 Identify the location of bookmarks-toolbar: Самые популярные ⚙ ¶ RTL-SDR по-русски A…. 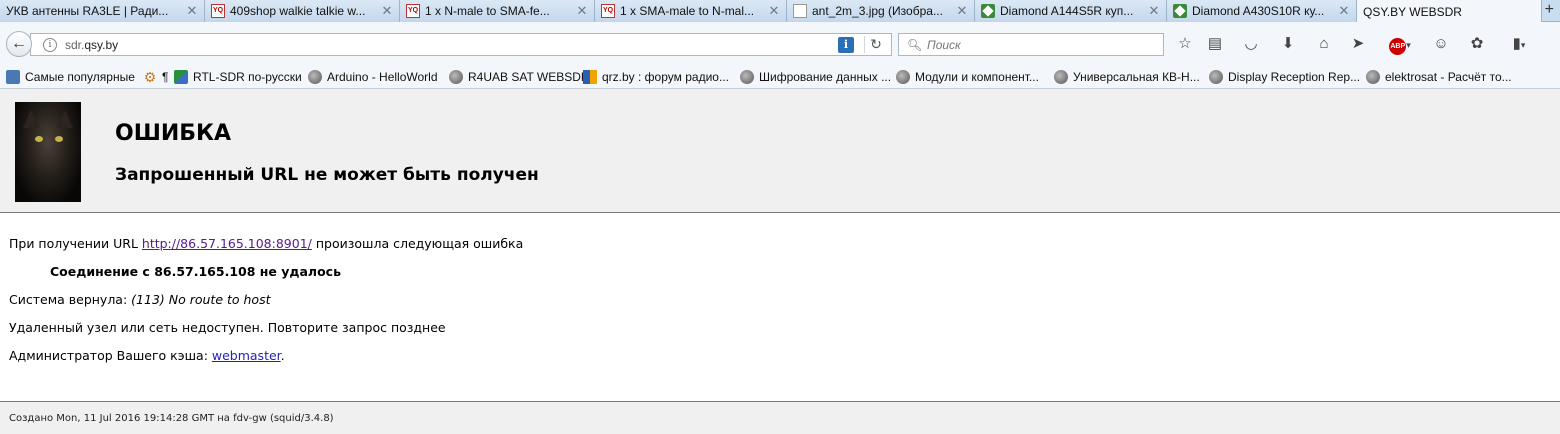
(780, 77).